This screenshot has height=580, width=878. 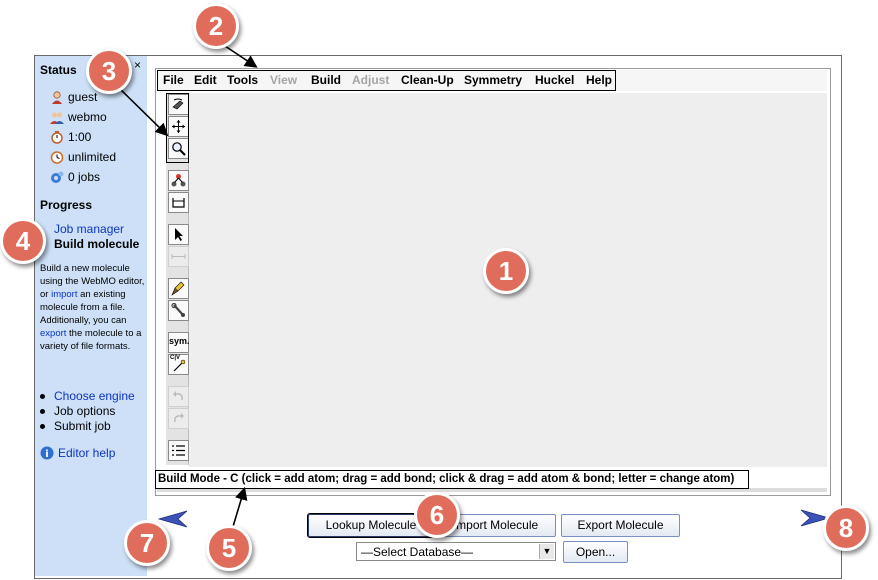 What do you see at coordinates (23, 241) in the screenshot?
I see `callout-4: 4` at bounding box center [23, 241].